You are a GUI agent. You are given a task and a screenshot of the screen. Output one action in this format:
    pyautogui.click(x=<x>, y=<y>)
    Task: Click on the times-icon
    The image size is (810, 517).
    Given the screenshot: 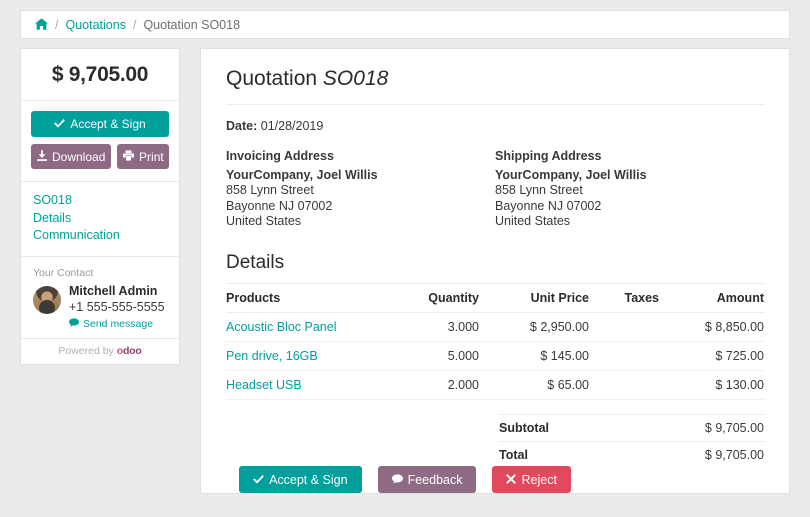 What is the action you would take?
    pyautogui.click(x=511, y=480)
    